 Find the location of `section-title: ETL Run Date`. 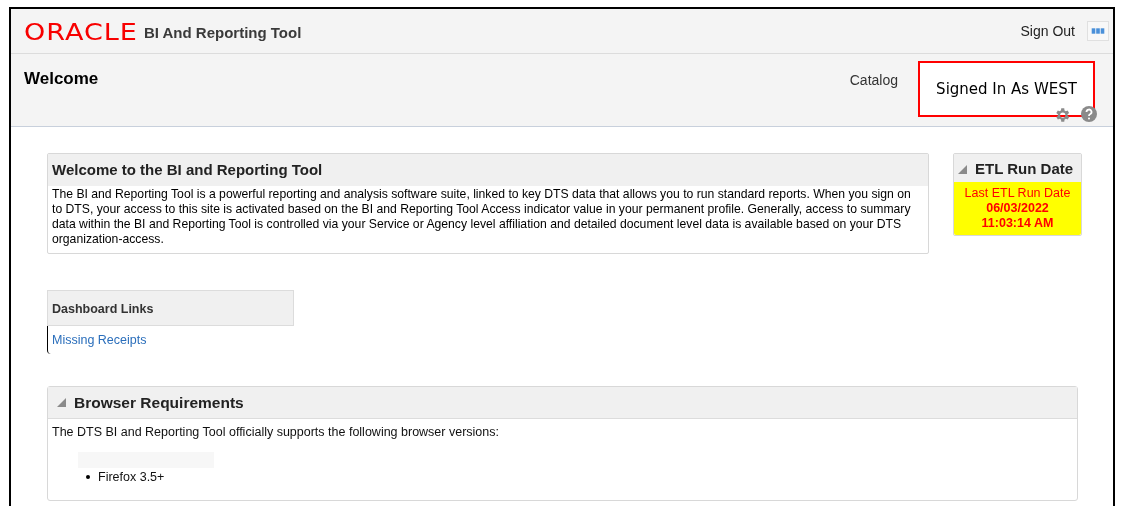

section-title: ETL Run Date is located at coordinates (1024, 169).